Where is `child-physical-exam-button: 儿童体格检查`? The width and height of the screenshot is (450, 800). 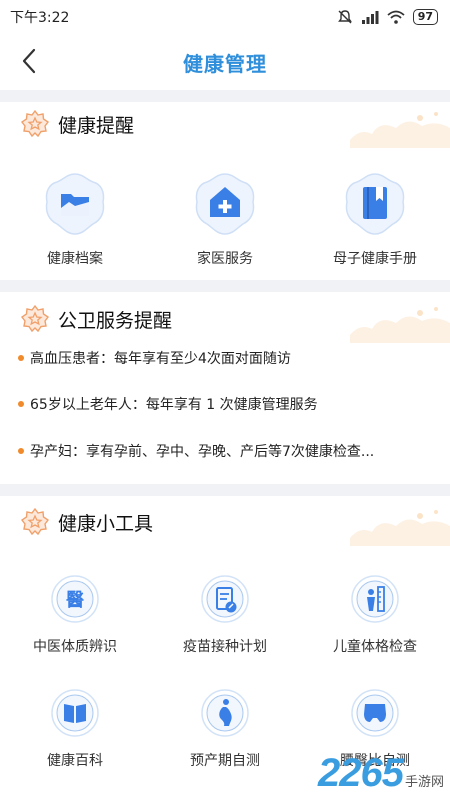
child-physical-exam-button: 儿童体格检查 is located at coordinates (375, 615).